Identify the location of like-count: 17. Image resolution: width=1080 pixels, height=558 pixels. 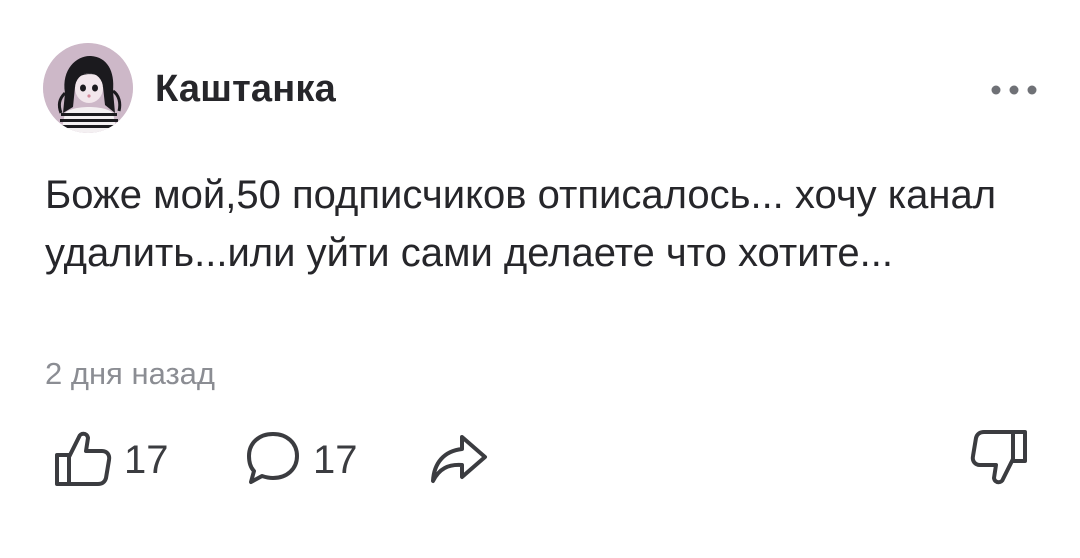
(146, 460).